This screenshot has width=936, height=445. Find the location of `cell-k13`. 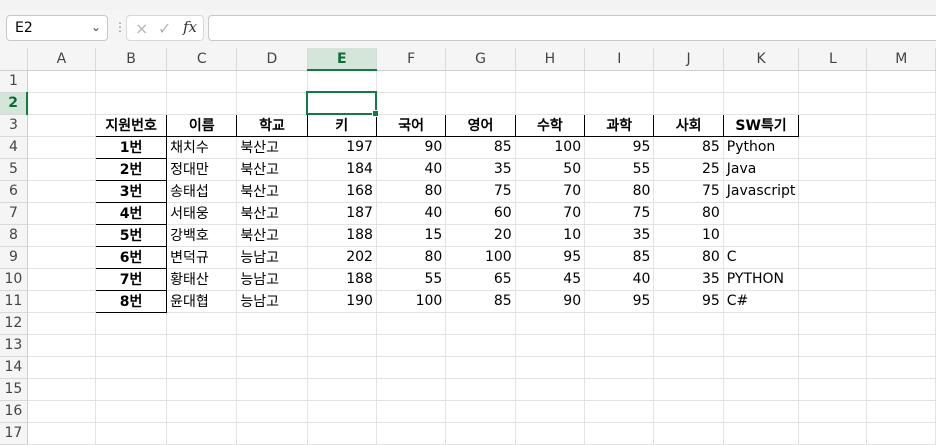

cell-k13 is located at coordinates (761, 345).